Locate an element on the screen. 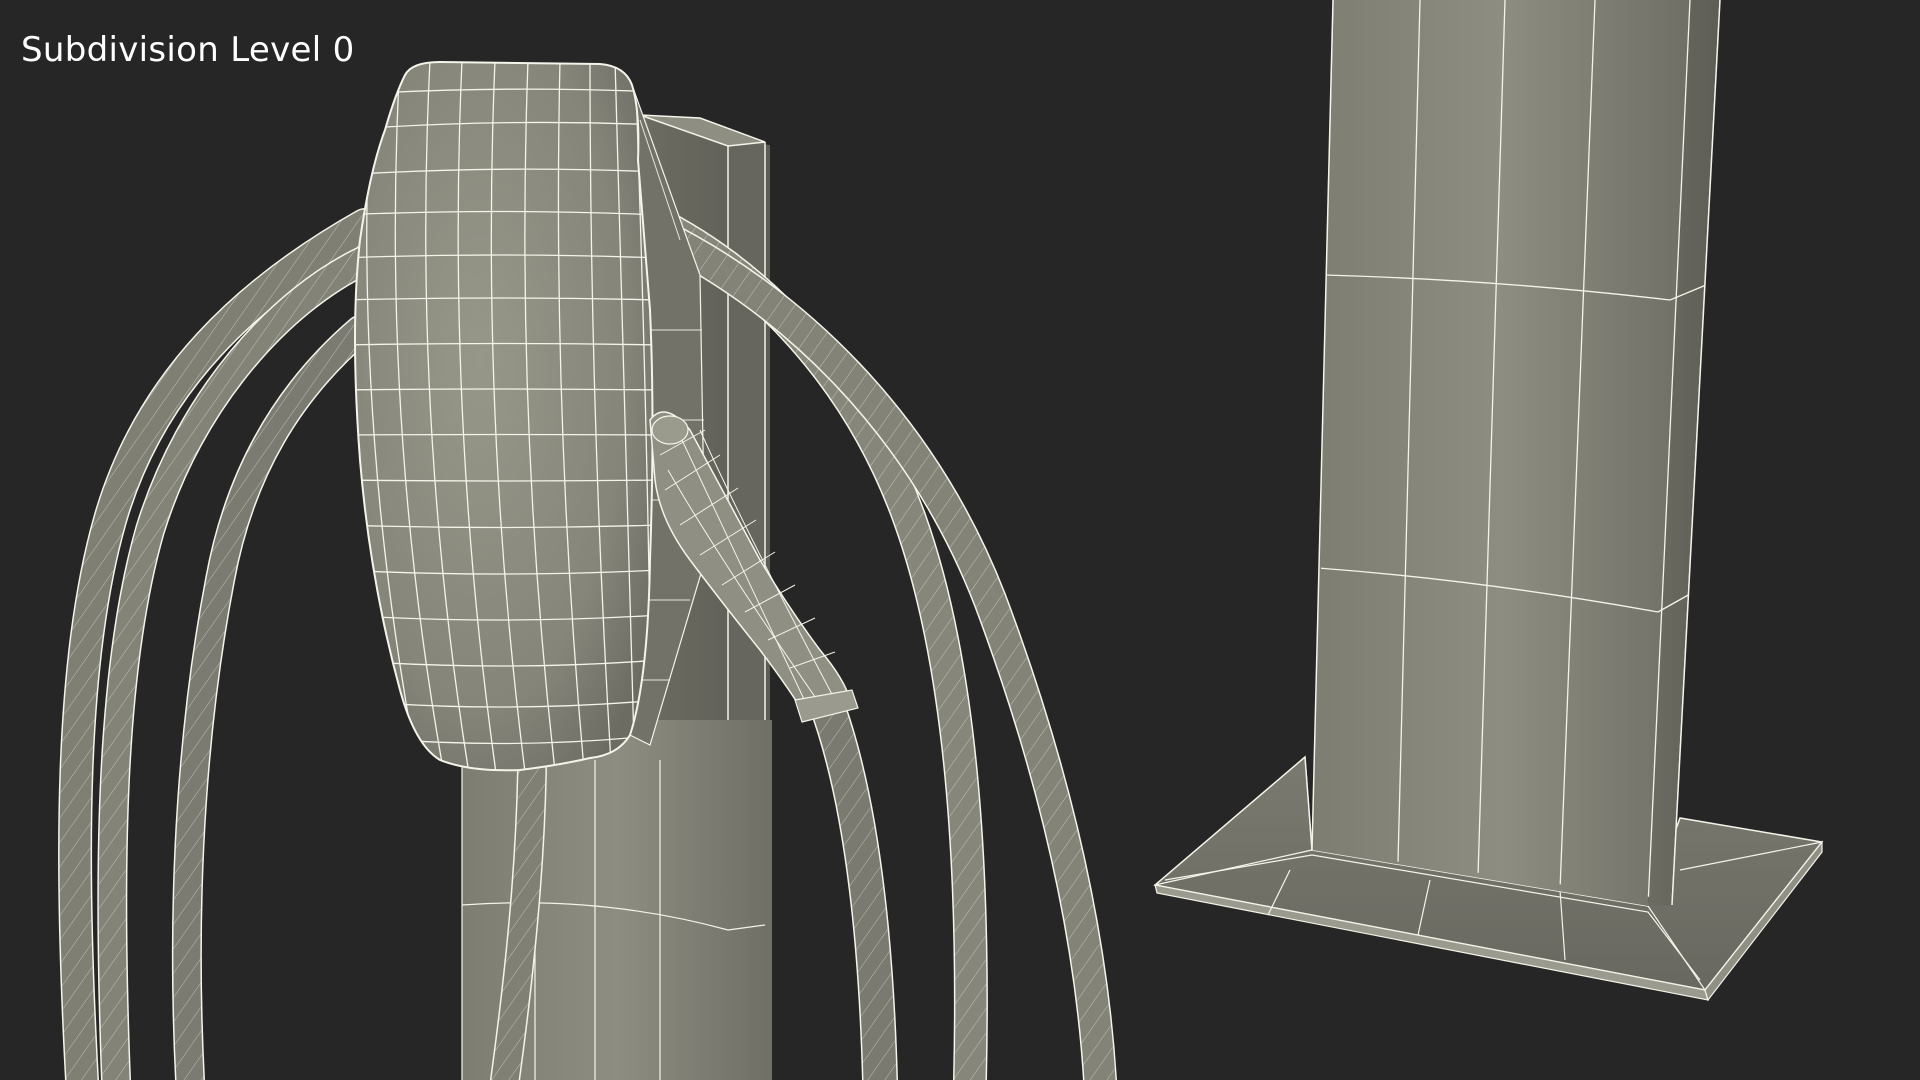  subdivision-level-label: Subdivision Level 0 is located at coordinates (188, 50).